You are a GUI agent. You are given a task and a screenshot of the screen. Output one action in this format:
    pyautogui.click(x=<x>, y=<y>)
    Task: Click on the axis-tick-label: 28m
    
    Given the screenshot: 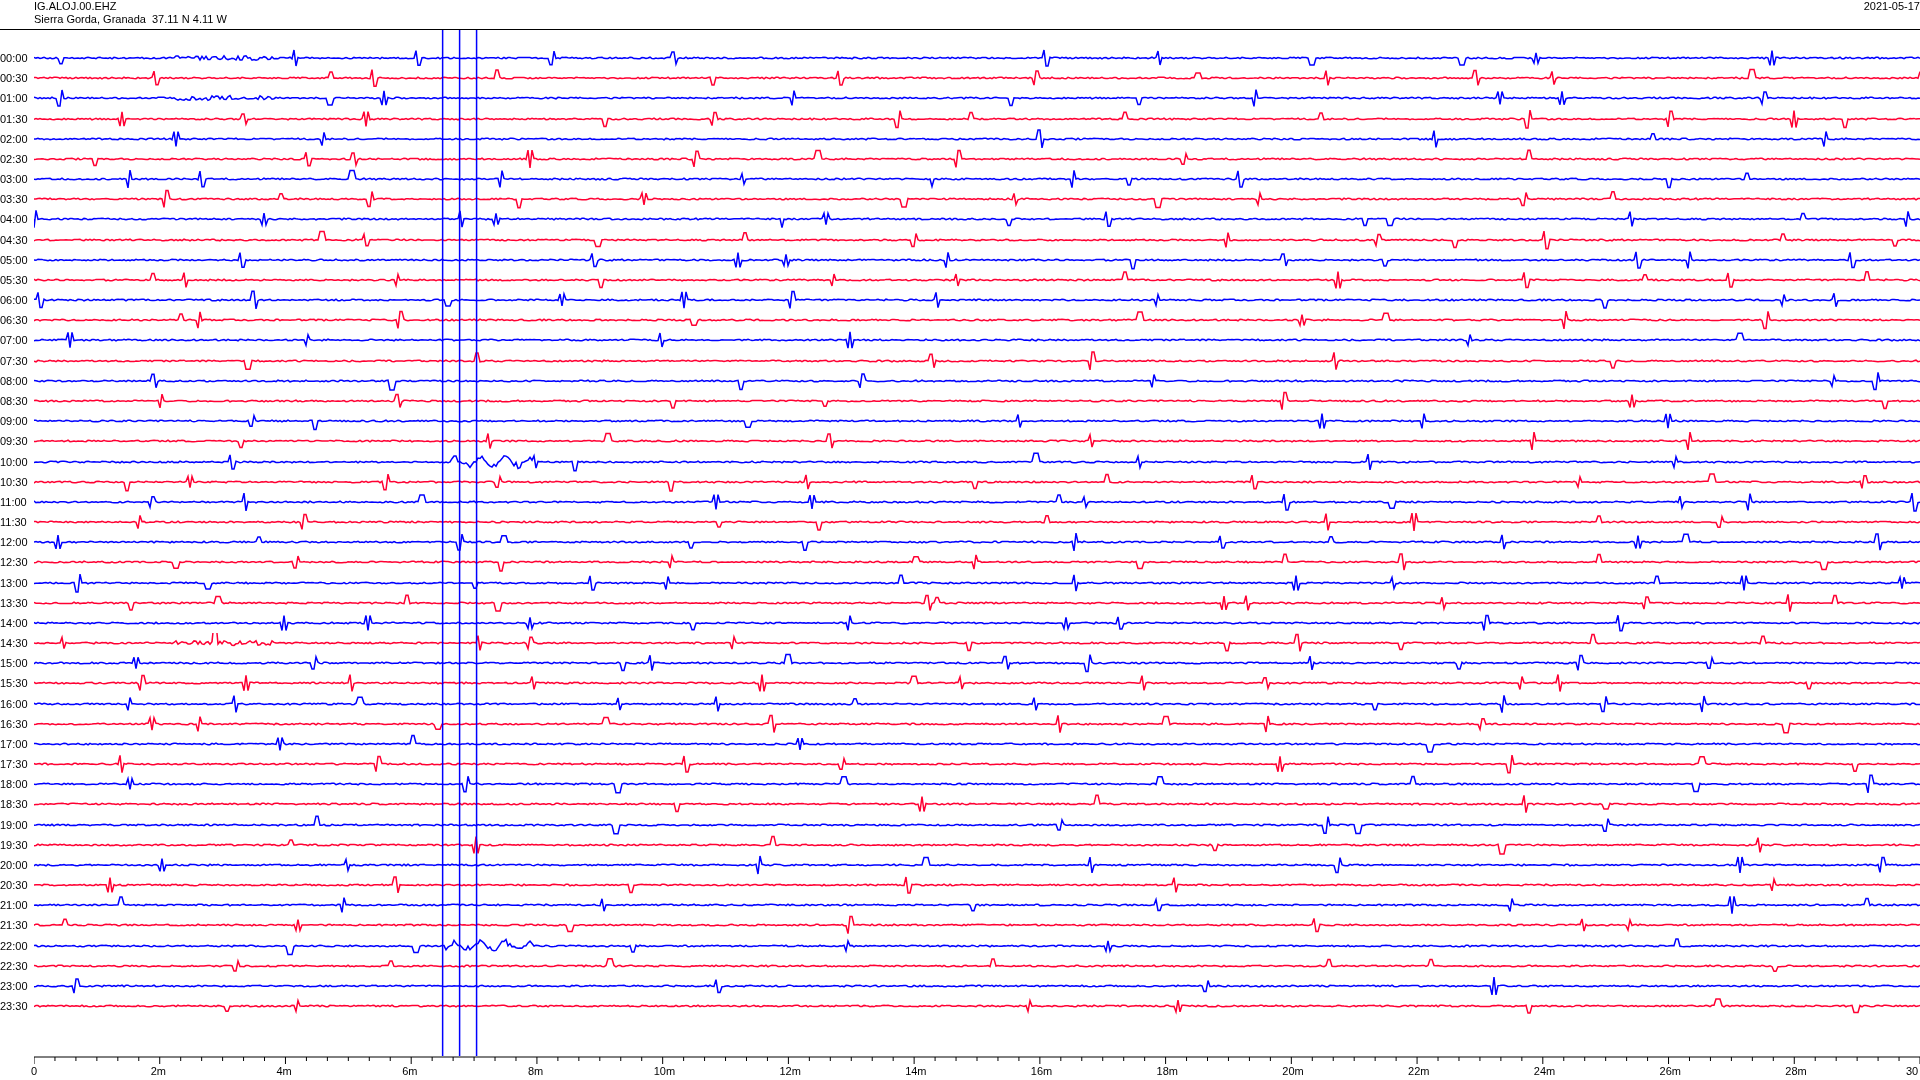 What is the action you would take?
    pyautogui.click(x=1796, y=1071)
    